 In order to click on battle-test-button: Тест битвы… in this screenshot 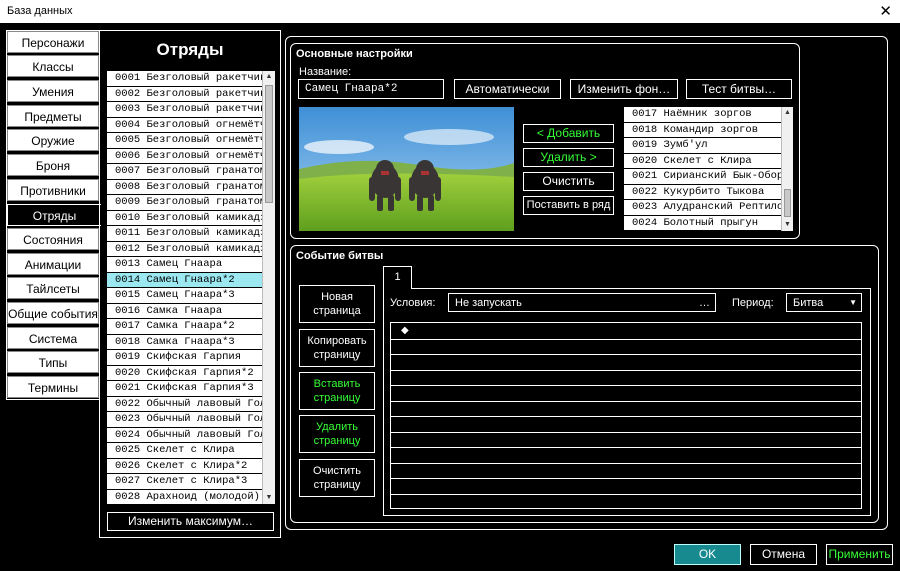, I will do `click(739, 89)`.